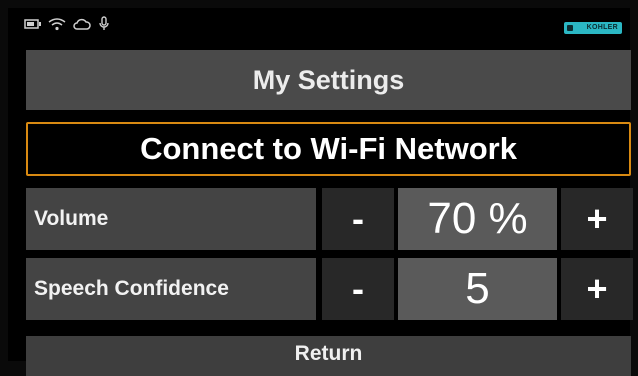 The width and height of the screenshot is (638, 376). I want to click on volume-label: Volume, so click(171, 219).